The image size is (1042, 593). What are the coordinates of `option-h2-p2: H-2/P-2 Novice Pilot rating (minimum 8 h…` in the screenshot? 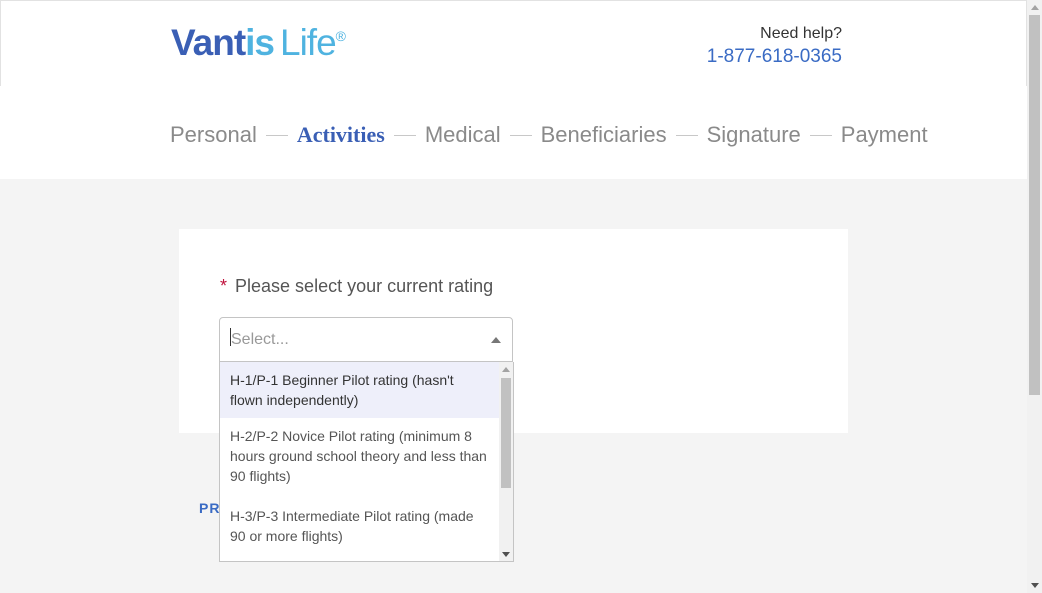 It's located at (359, 462).